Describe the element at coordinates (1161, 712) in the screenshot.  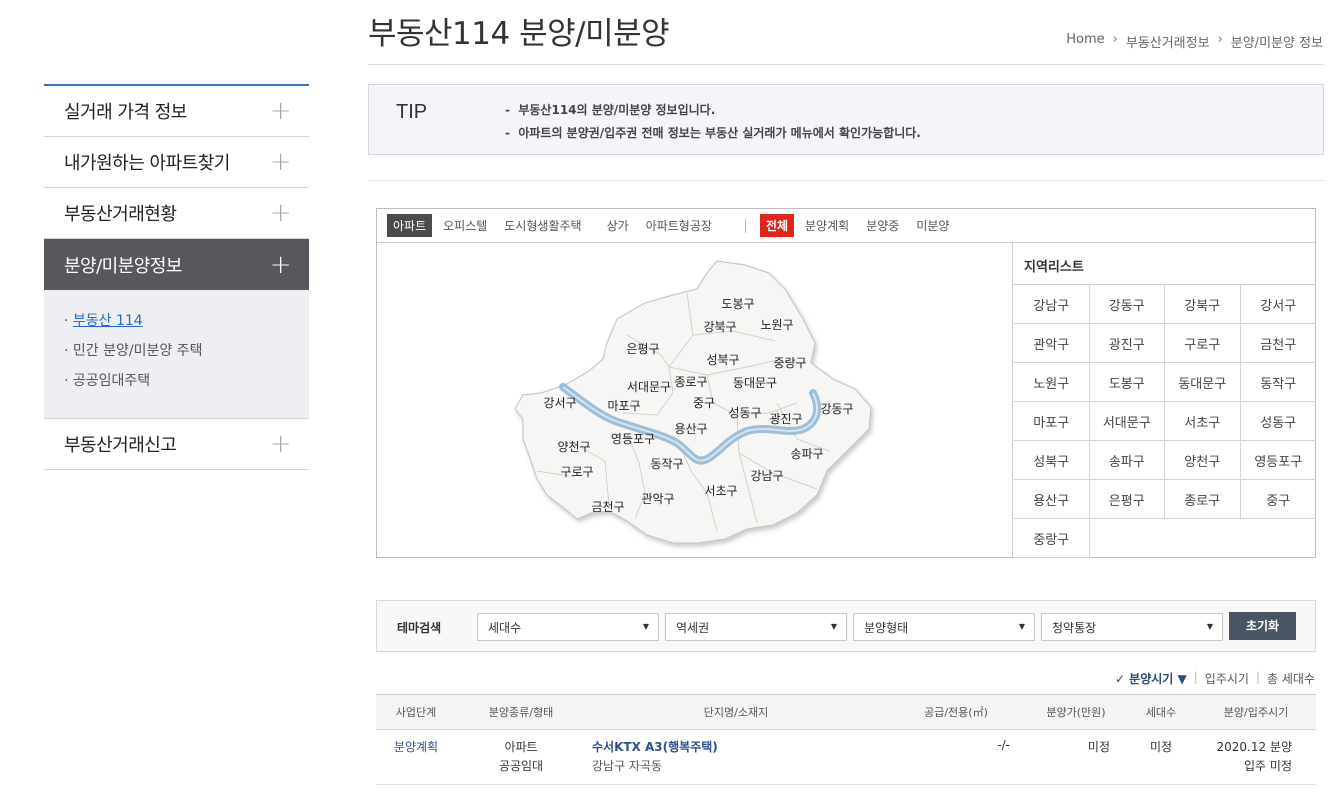
I see `column-header: 세대수` at that location.